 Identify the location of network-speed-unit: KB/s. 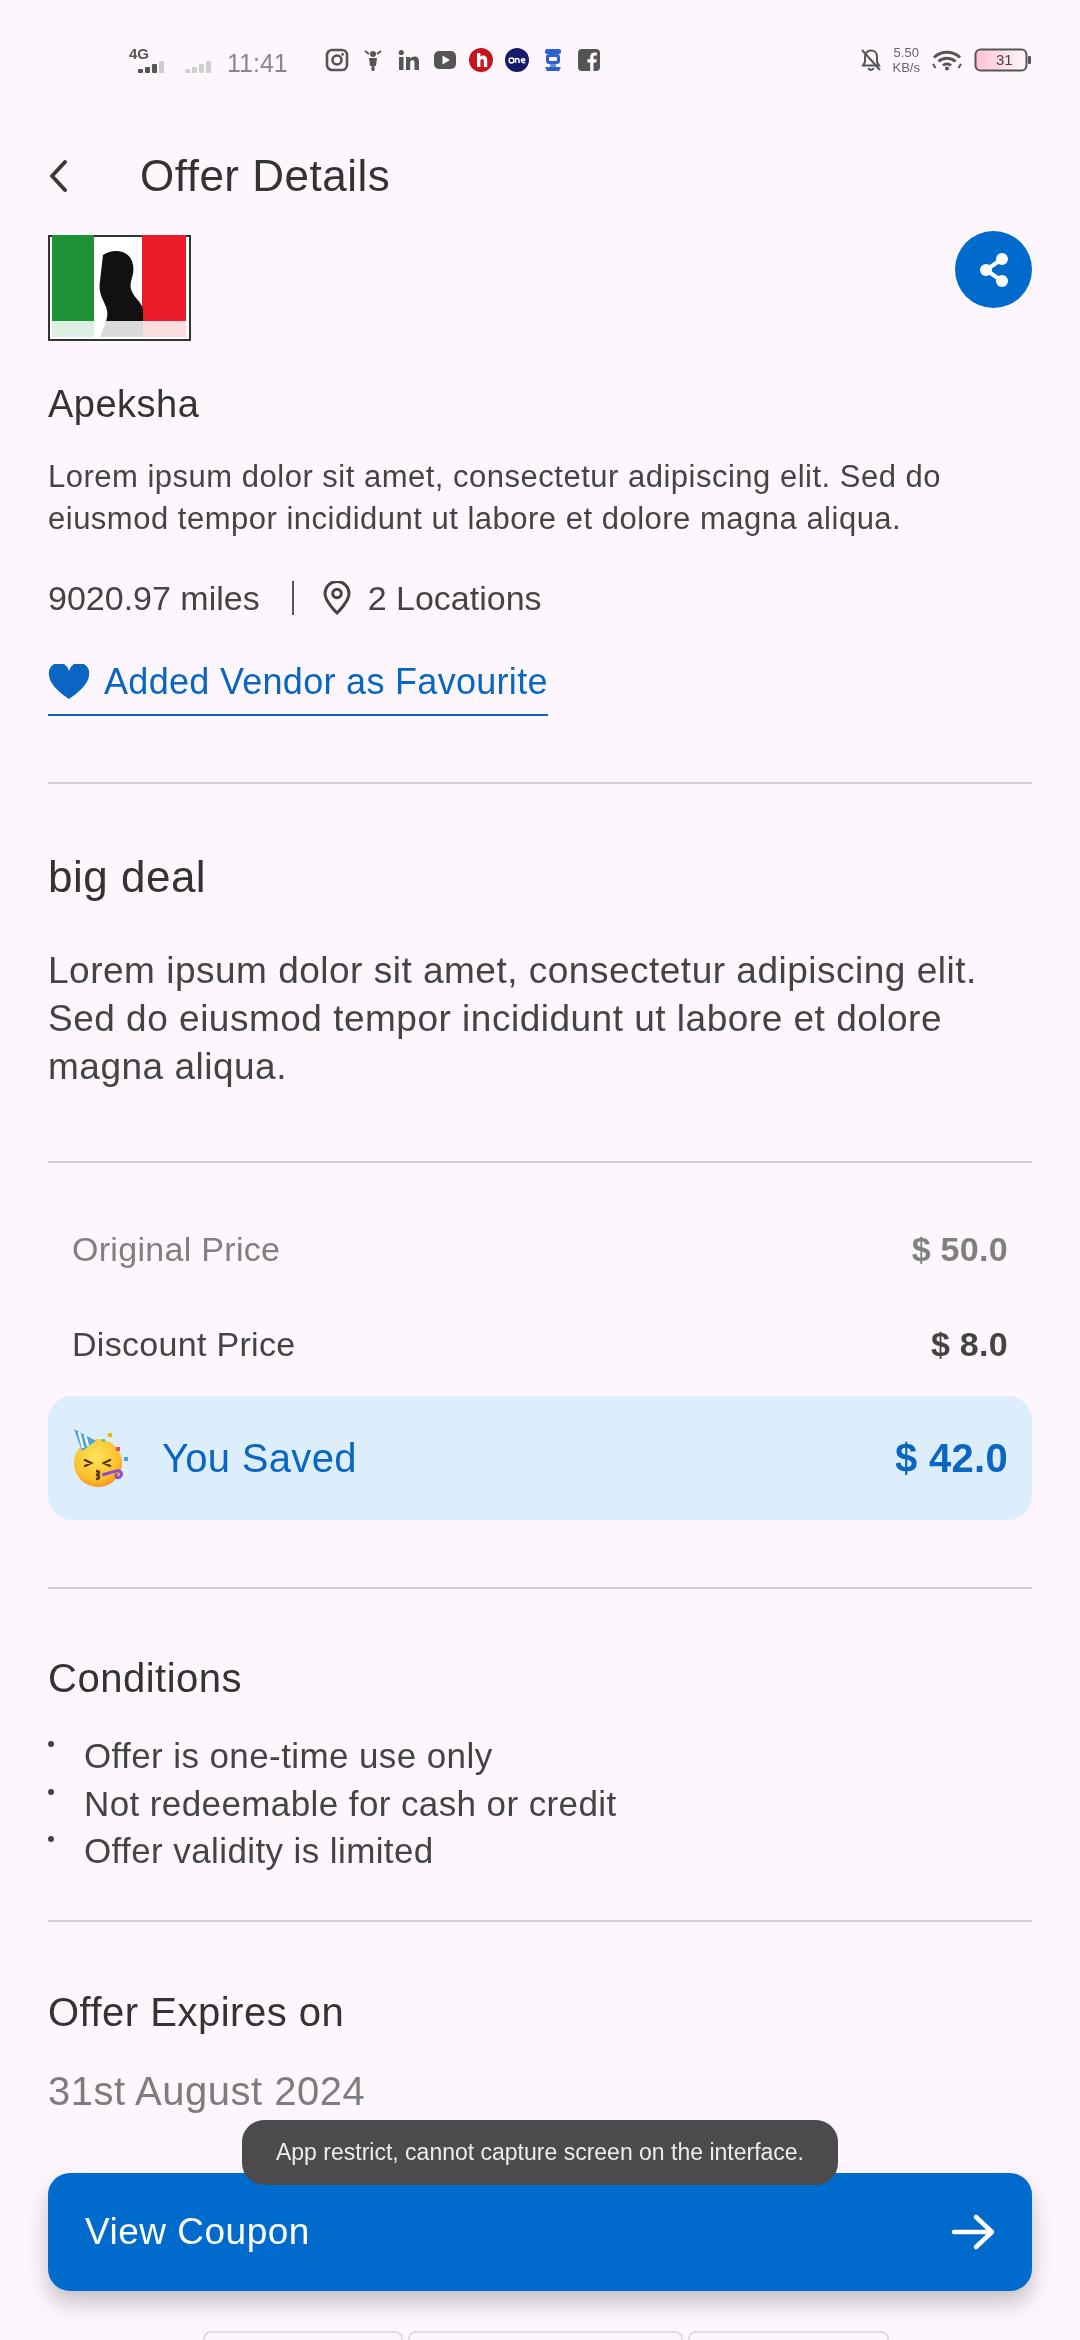
(906, 67).